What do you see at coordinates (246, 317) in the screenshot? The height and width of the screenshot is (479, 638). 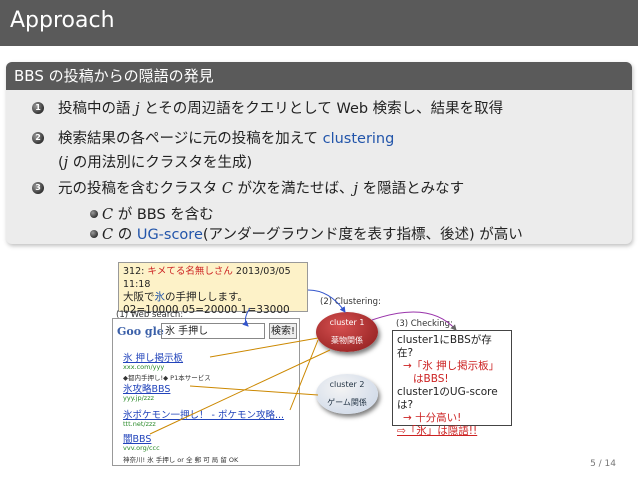 I see `arrow-post-to-search` at bounding box center [246, 317].